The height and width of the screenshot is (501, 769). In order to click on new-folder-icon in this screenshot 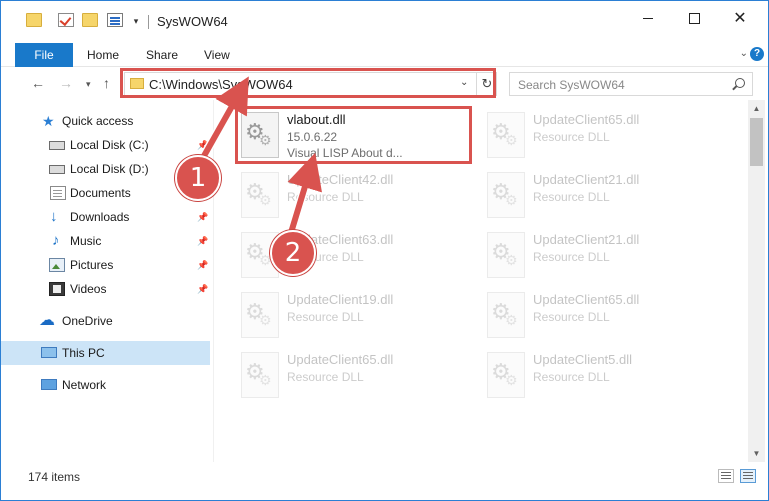, I will do `click(90, 20)`.